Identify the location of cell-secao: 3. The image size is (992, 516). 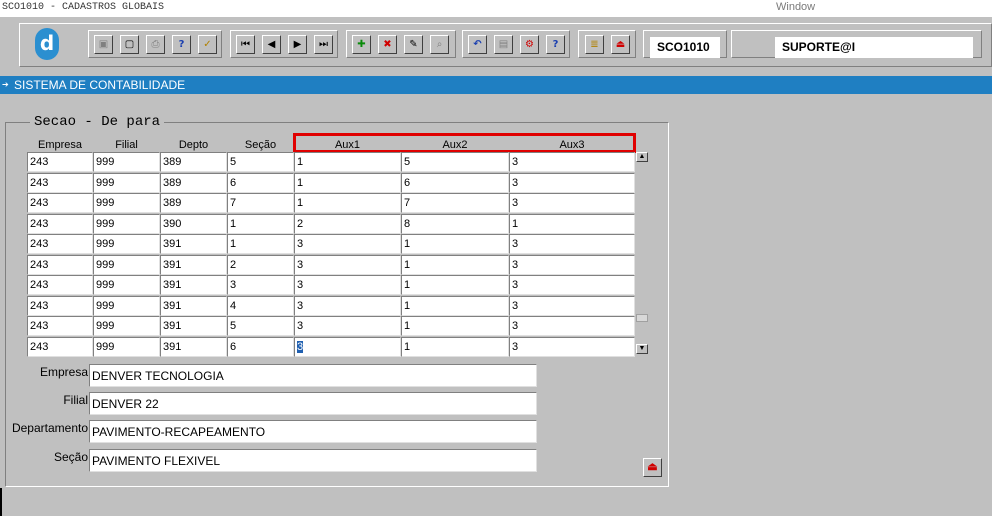
(260, 285).